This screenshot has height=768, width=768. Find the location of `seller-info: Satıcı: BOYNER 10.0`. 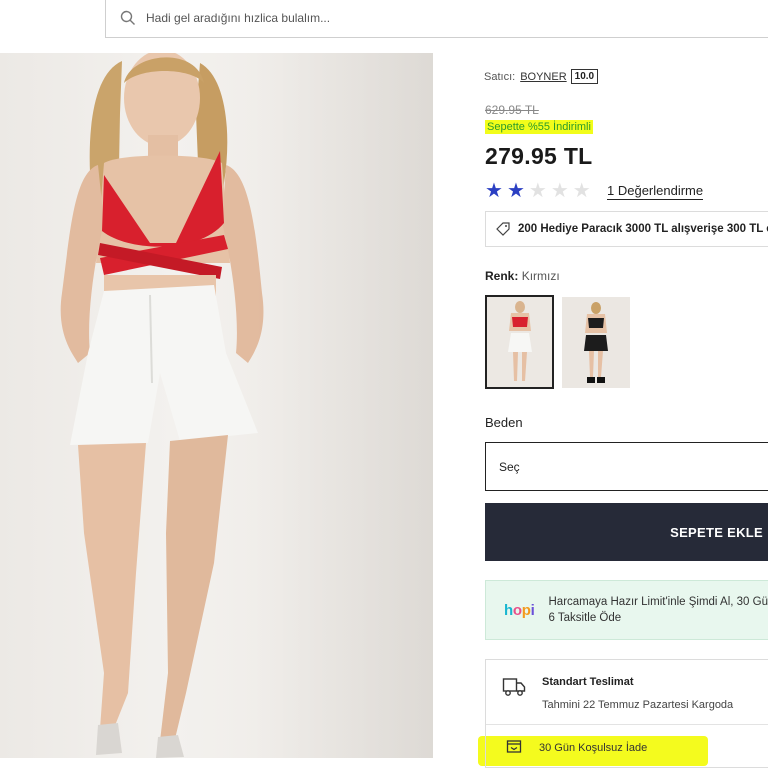

seller-info: Satıcı: BOYNER 10.0 is located at coordinates (541, 76).